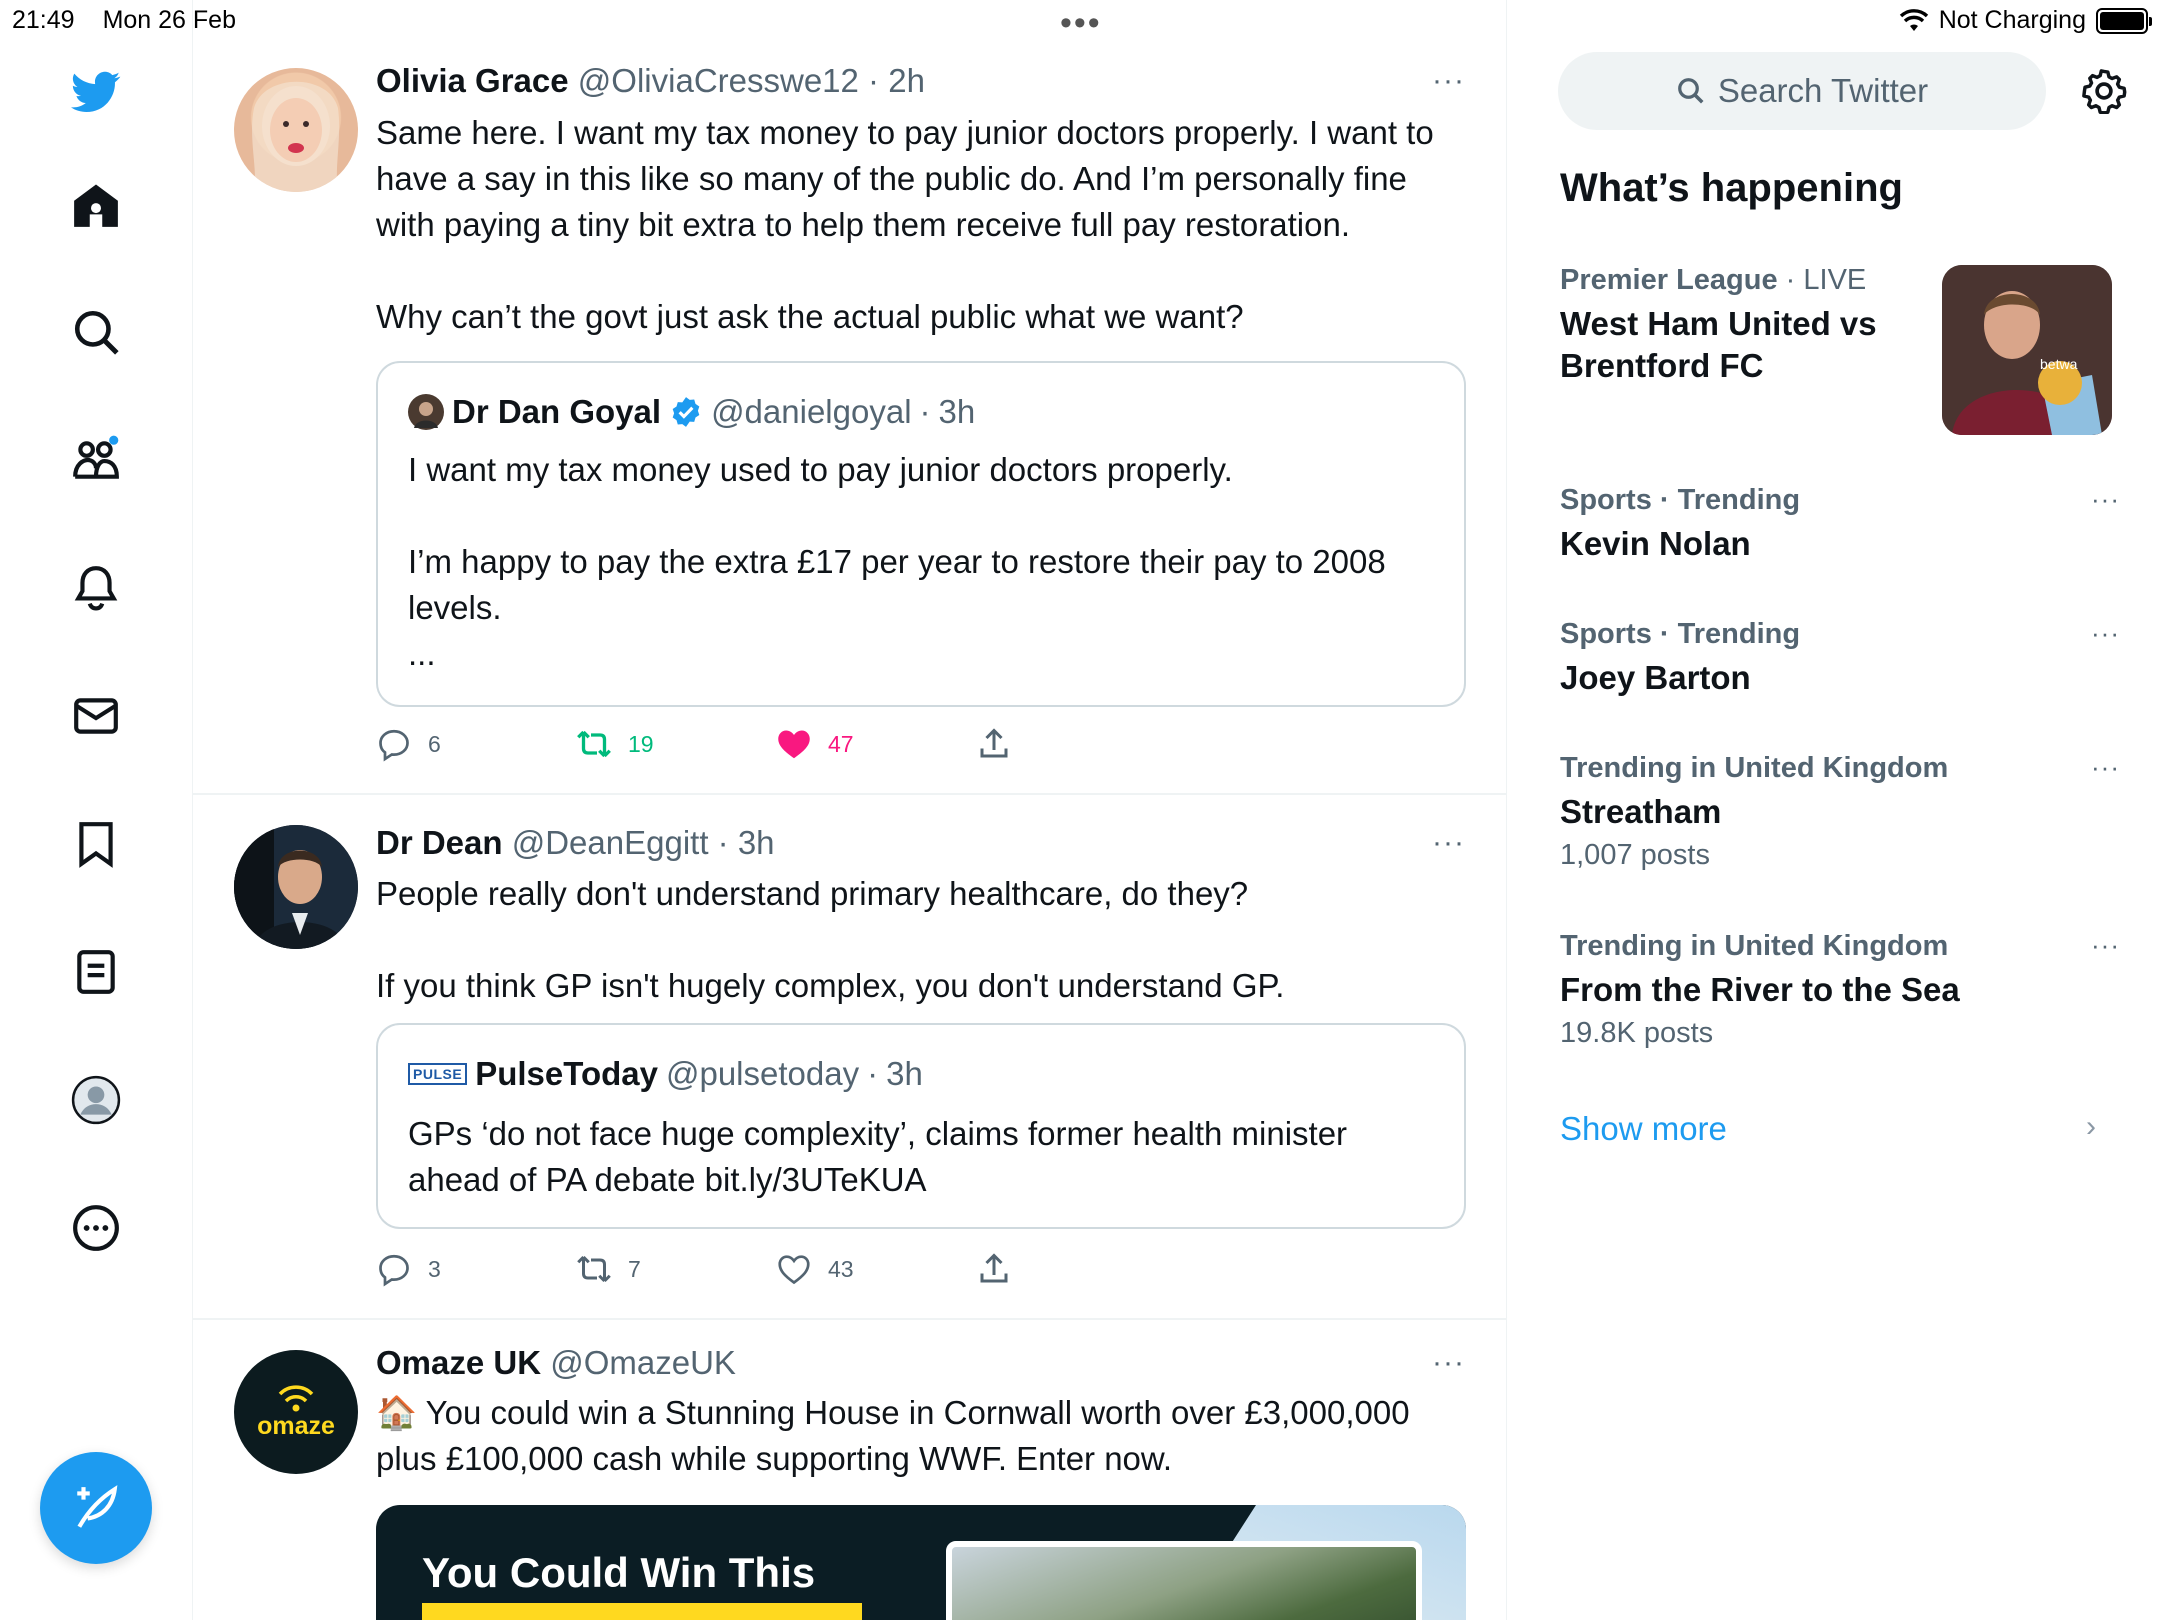 The image size is (2160, 1620). Describe the element at coordinates (397, 1412) in the screenshot. I see `house-emoji-icon: 🏠` at that location.